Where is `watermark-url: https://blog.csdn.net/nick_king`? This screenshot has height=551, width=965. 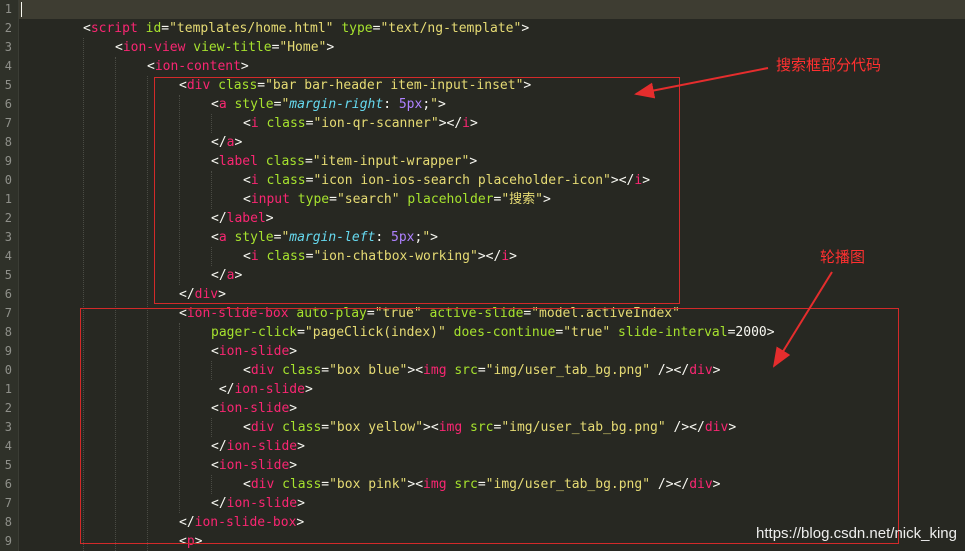 watermark-url: https://blog.csdn.net/nick_king is located at coordinates (856, 533).